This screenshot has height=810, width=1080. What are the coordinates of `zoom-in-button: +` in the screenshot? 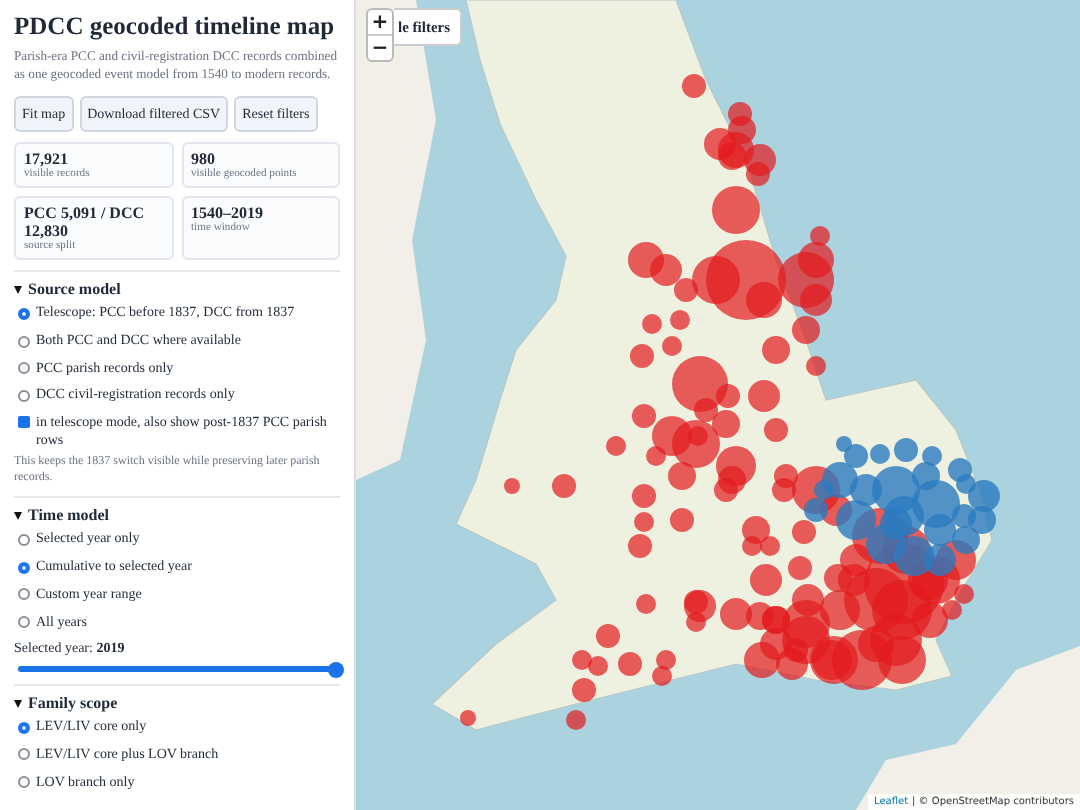 It's located at (380, 23).